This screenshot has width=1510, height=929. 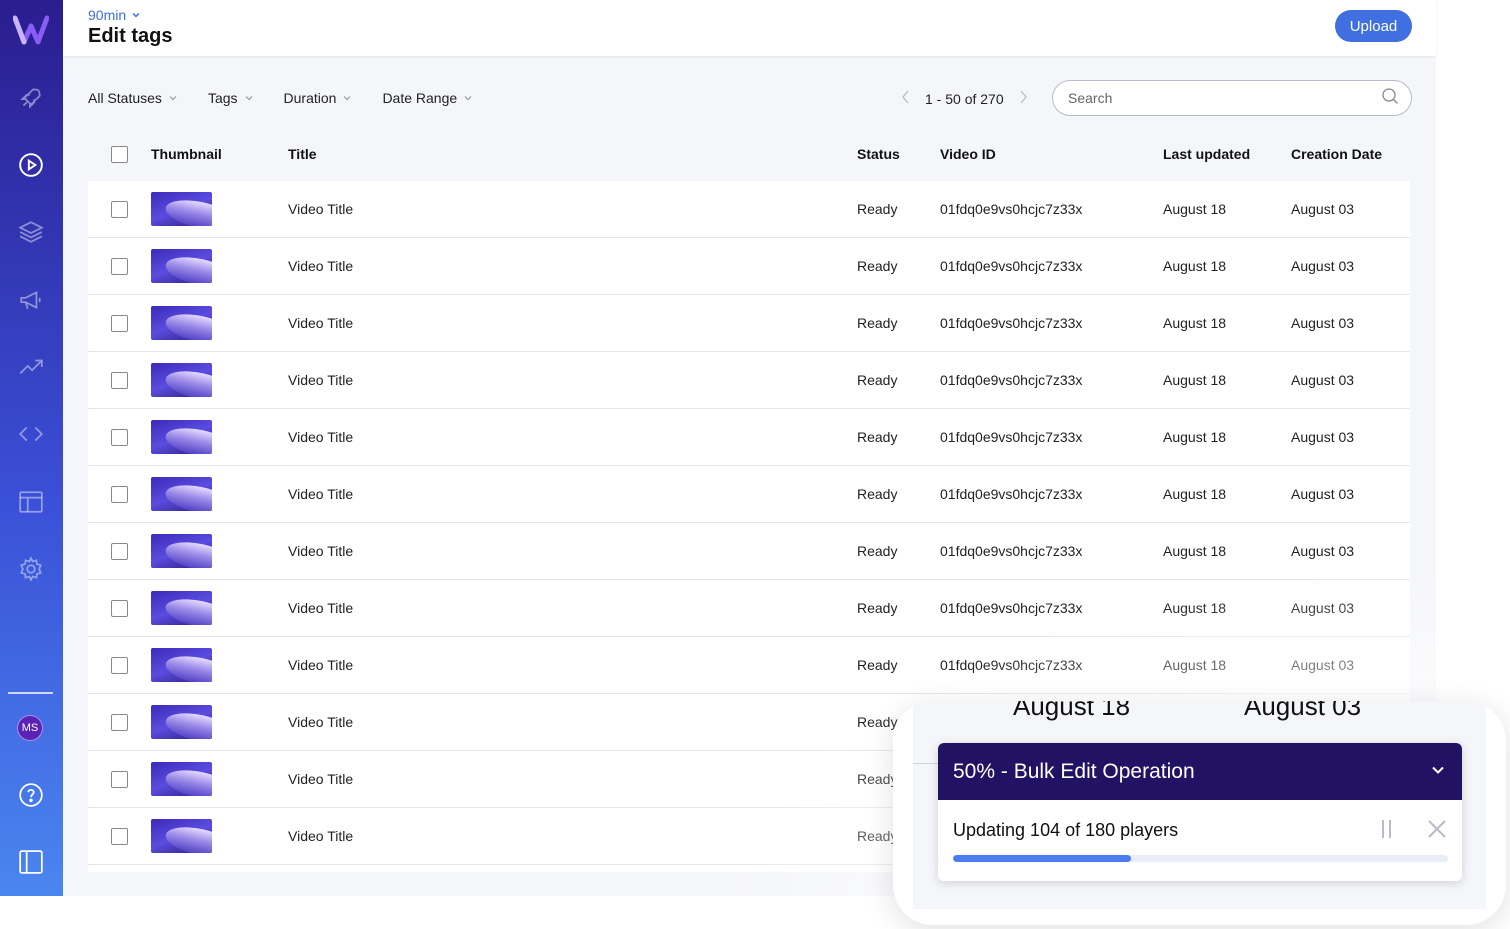 I want to click on layout-icon, so click(x=31, y=502).